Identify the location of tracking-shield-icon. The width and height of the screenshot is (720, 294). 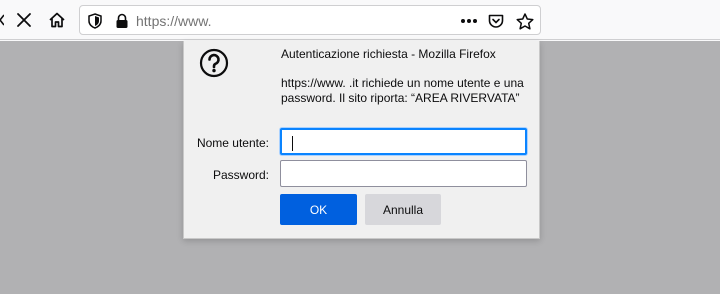
(95, 21).